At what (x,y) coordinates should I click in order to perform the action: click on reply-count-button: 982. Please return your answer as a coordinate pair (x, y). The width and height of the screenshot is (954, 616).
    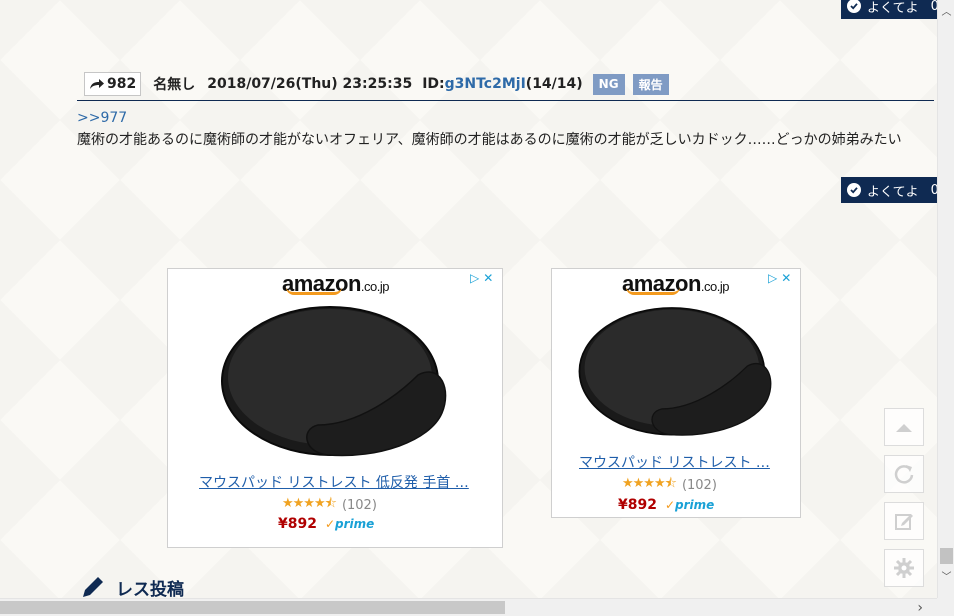
    Looking at the image, I should click on (113, 84).